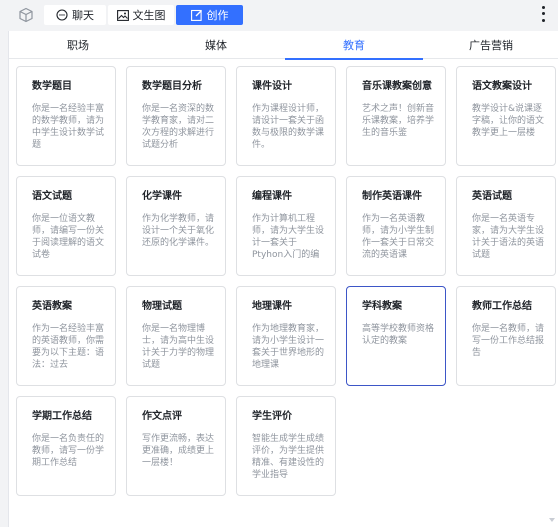 This screenshot has width=558, height=527. Describe the element at coordinates (216, 45) in the screenshot. I see `tab-media: 媒体` at that location.